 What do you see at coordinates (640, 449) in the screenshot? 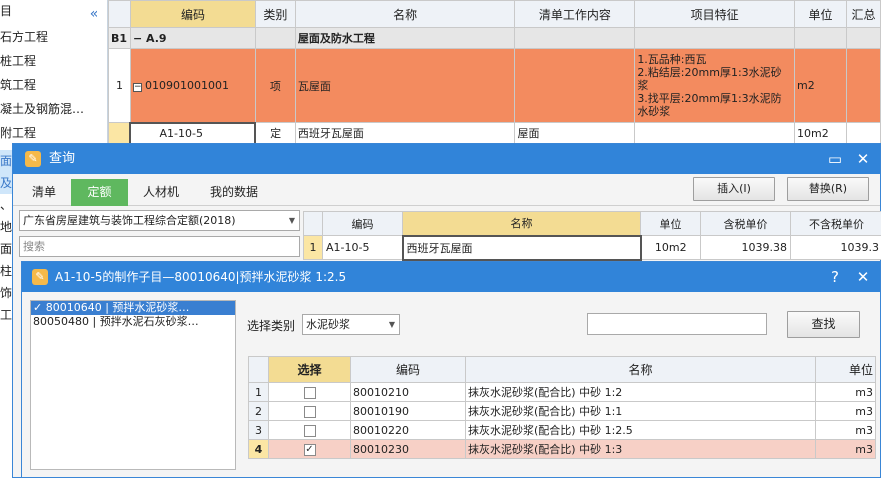
I see `row-name: 抹灰水泥砂浆(配合比) 中砂 1:3` at bounding box center [640, 449].